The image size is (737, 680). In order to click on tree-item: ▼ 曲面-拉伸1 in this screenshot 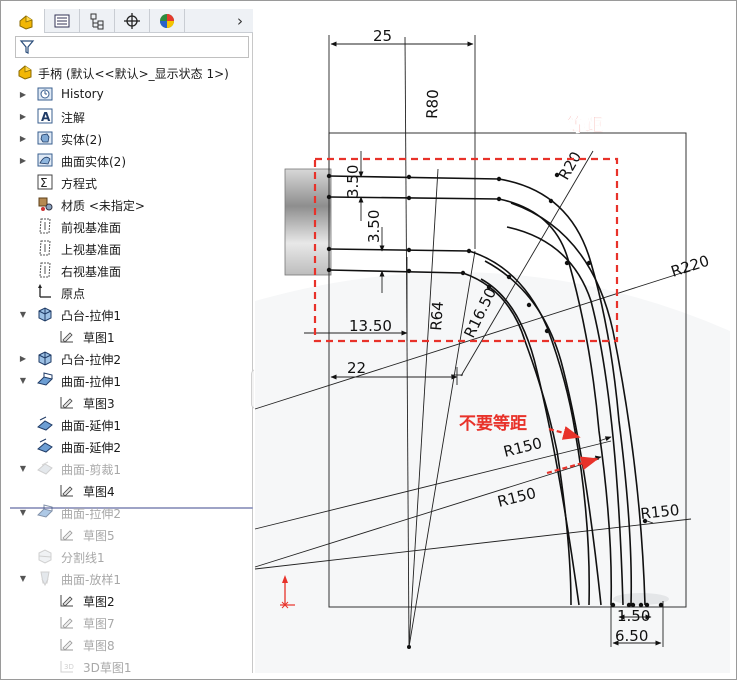, I will do `click(131, 380)`.